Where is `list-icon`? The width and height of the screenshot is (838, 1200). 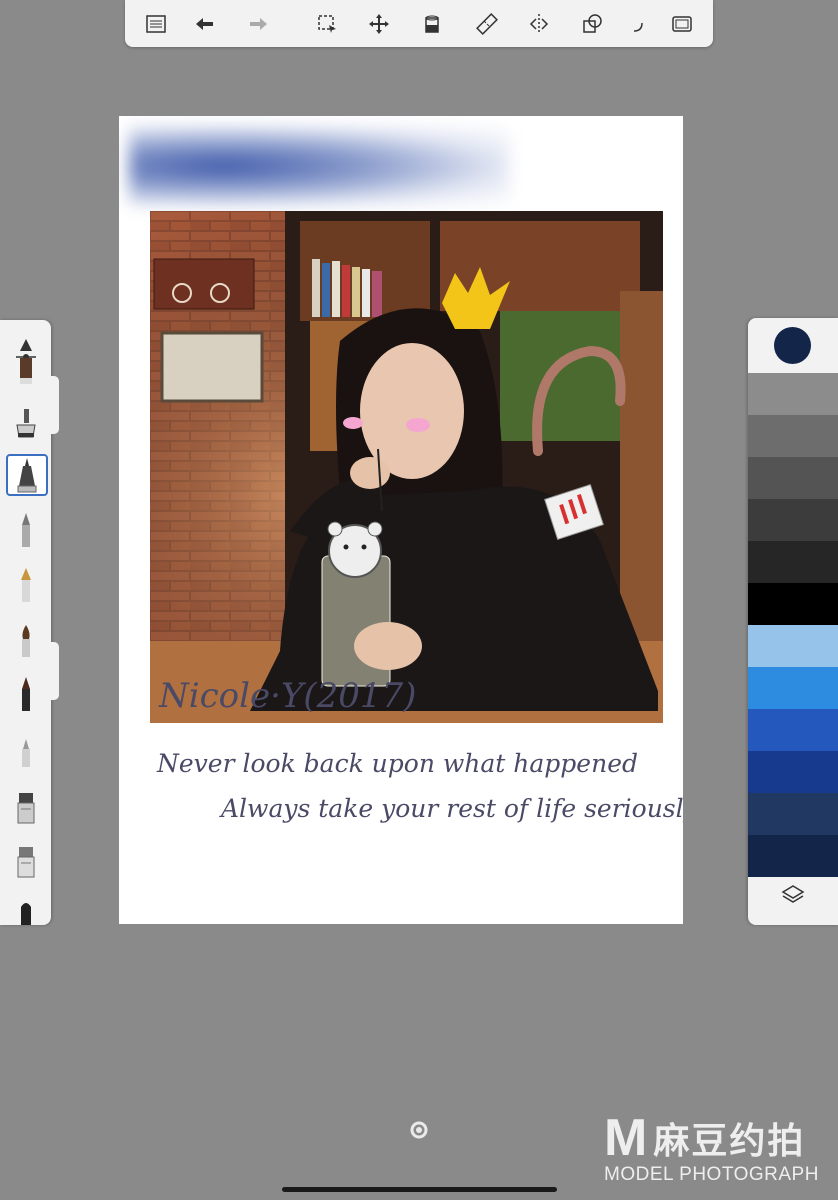 list-icon is located at coordinates (156, 24).